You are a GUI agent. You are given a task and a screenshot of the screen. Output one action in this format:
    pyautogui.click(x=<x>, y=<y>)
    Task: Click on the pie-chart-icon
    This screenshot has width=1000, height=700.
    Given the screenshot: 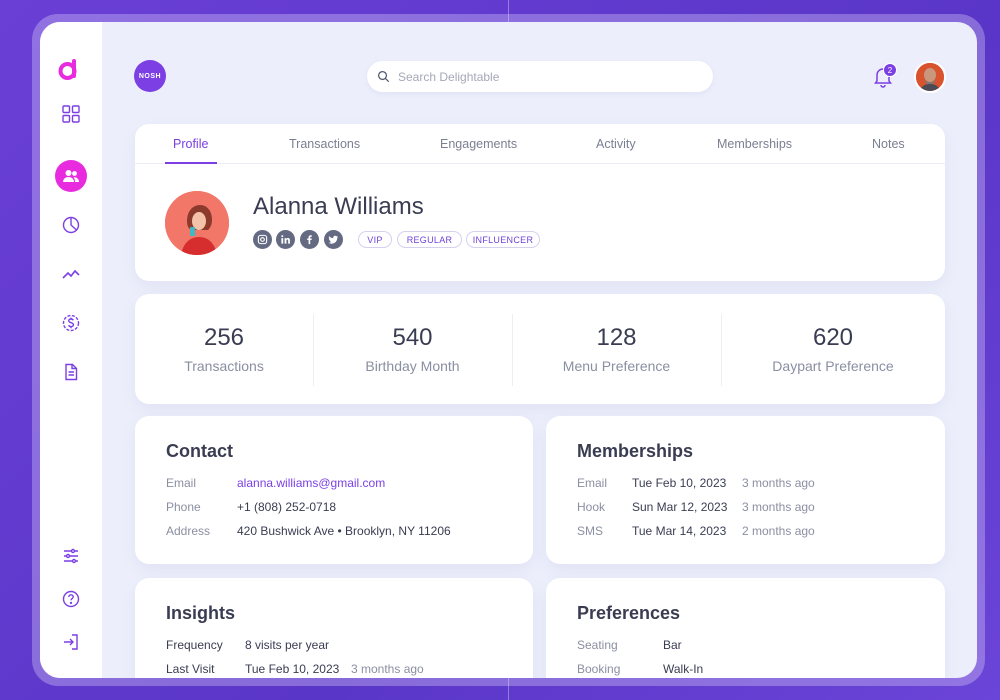 What is the action you would take?
    pyautogui.click(x=71, y=225)
    